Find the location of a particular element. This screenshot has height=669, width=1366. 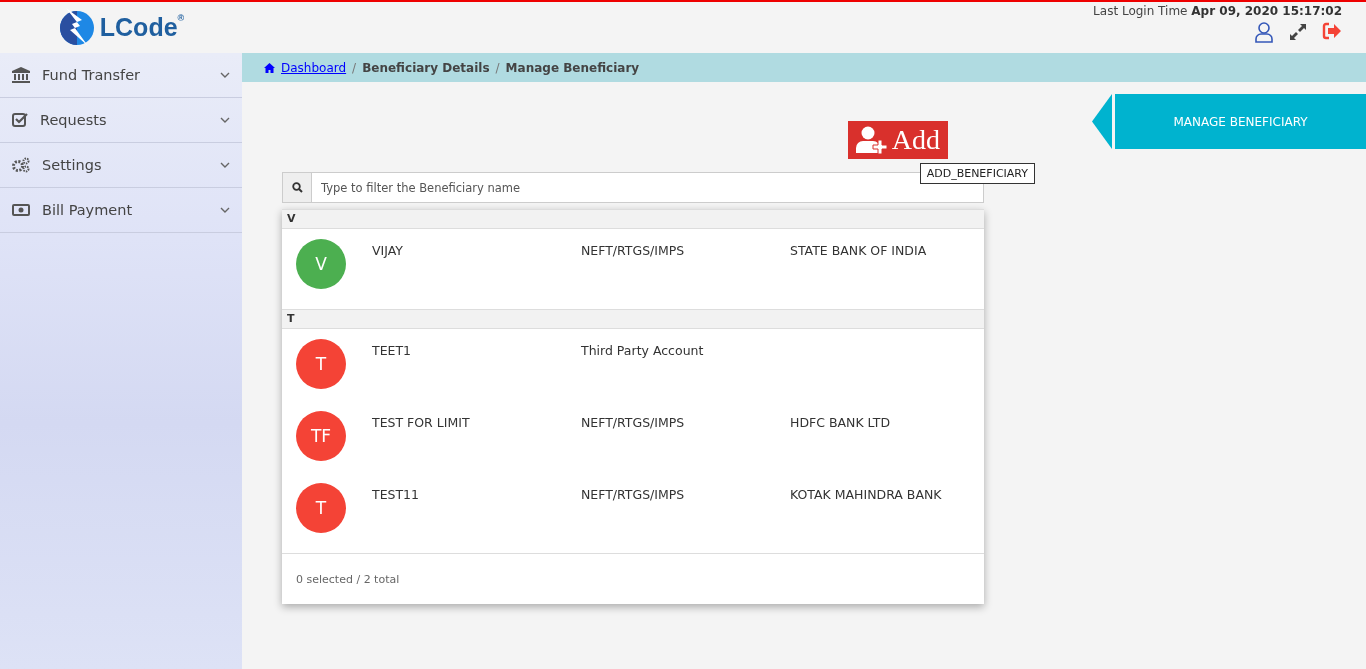

breadcrumb-link: Dashboard is located at coordinates (314, 67).